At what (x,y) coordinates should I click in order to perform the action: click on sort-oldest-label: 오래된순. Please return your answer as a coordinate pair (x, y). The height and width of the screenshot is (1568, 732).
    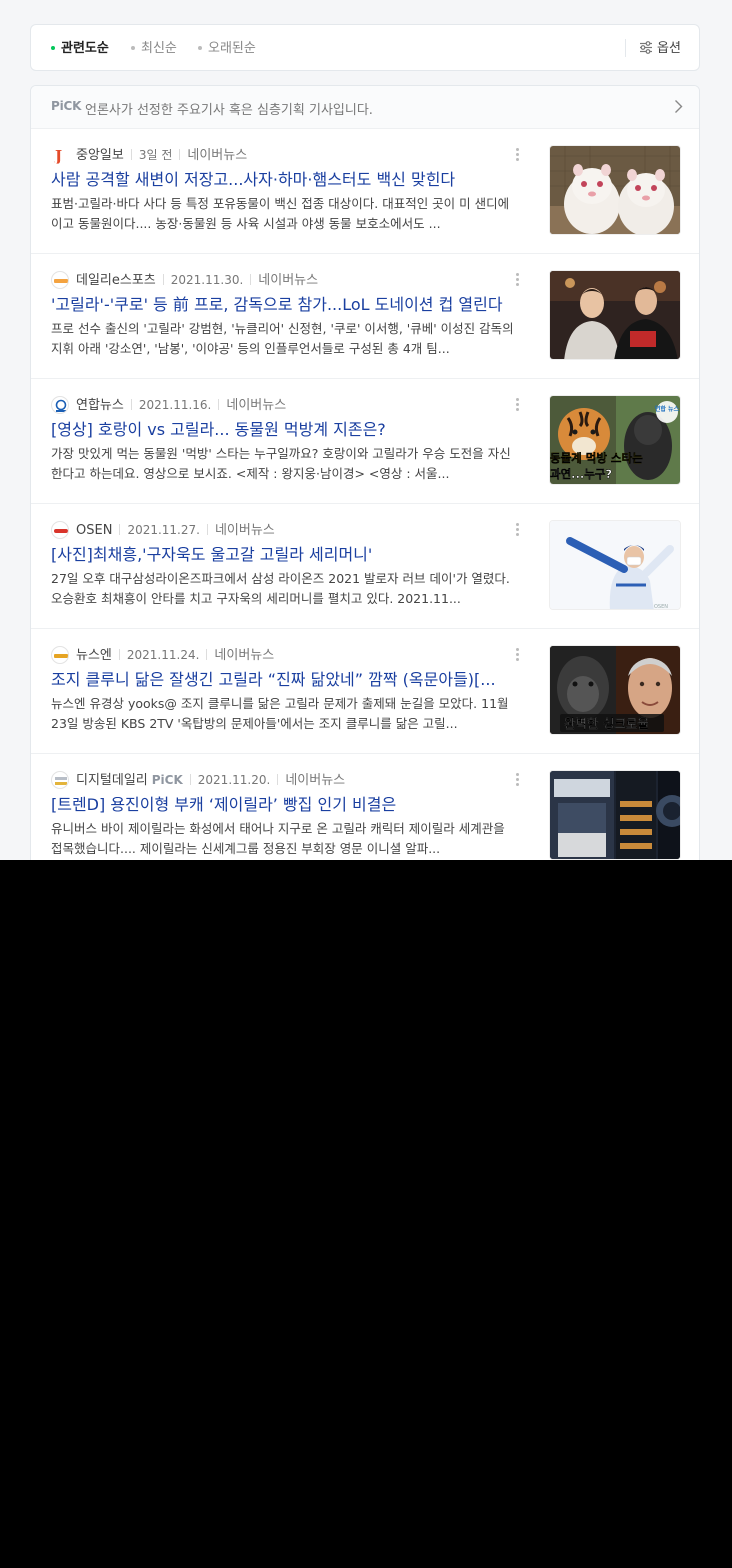
    Looking at the image, I should click on (232, 48).